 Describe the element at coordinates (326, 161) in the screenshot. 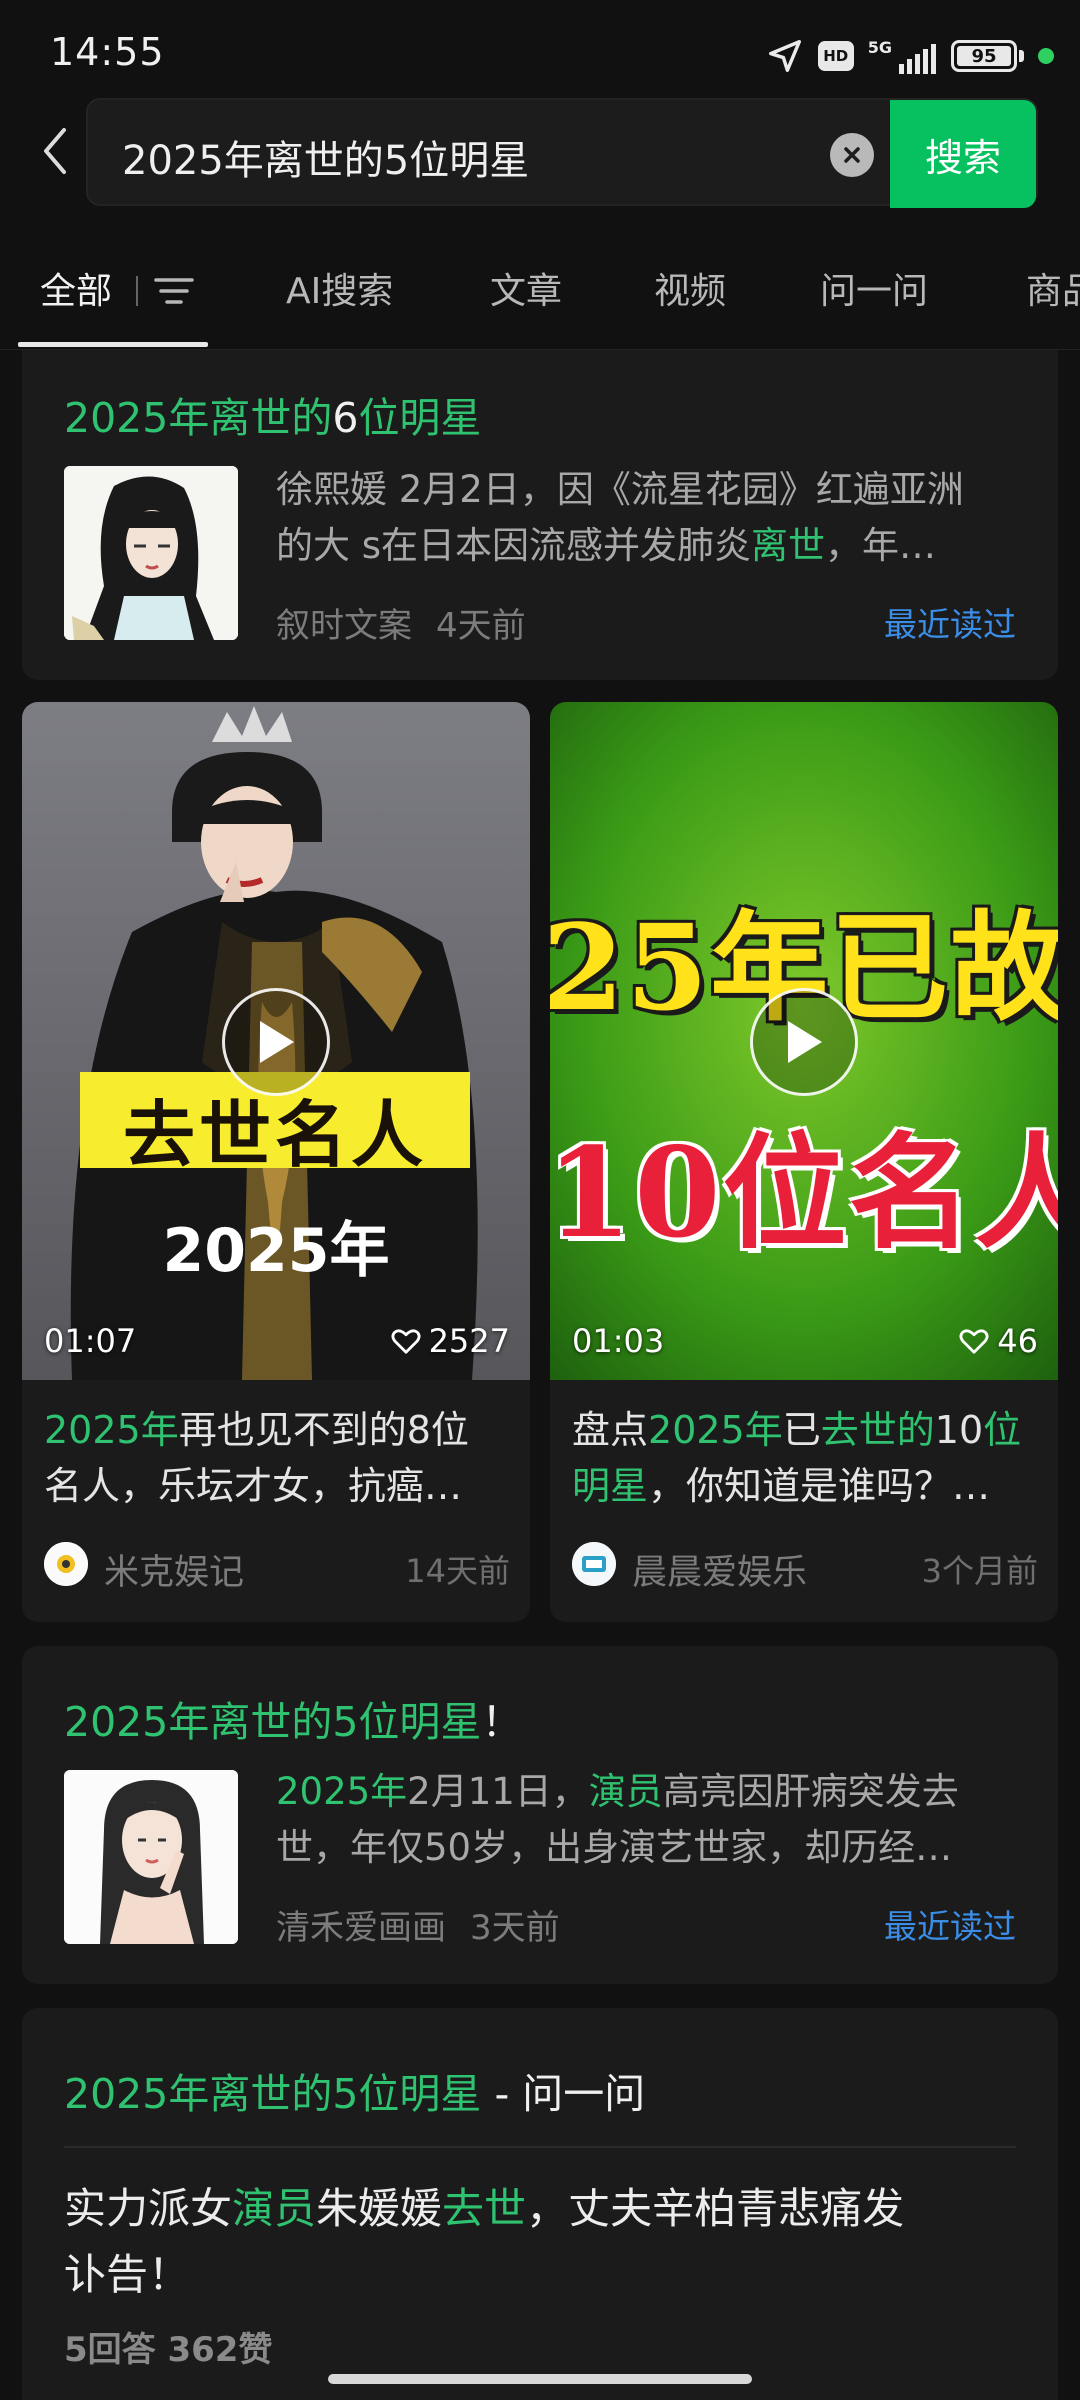

I see `search-query: 2025年离世的5位明星` at that location.